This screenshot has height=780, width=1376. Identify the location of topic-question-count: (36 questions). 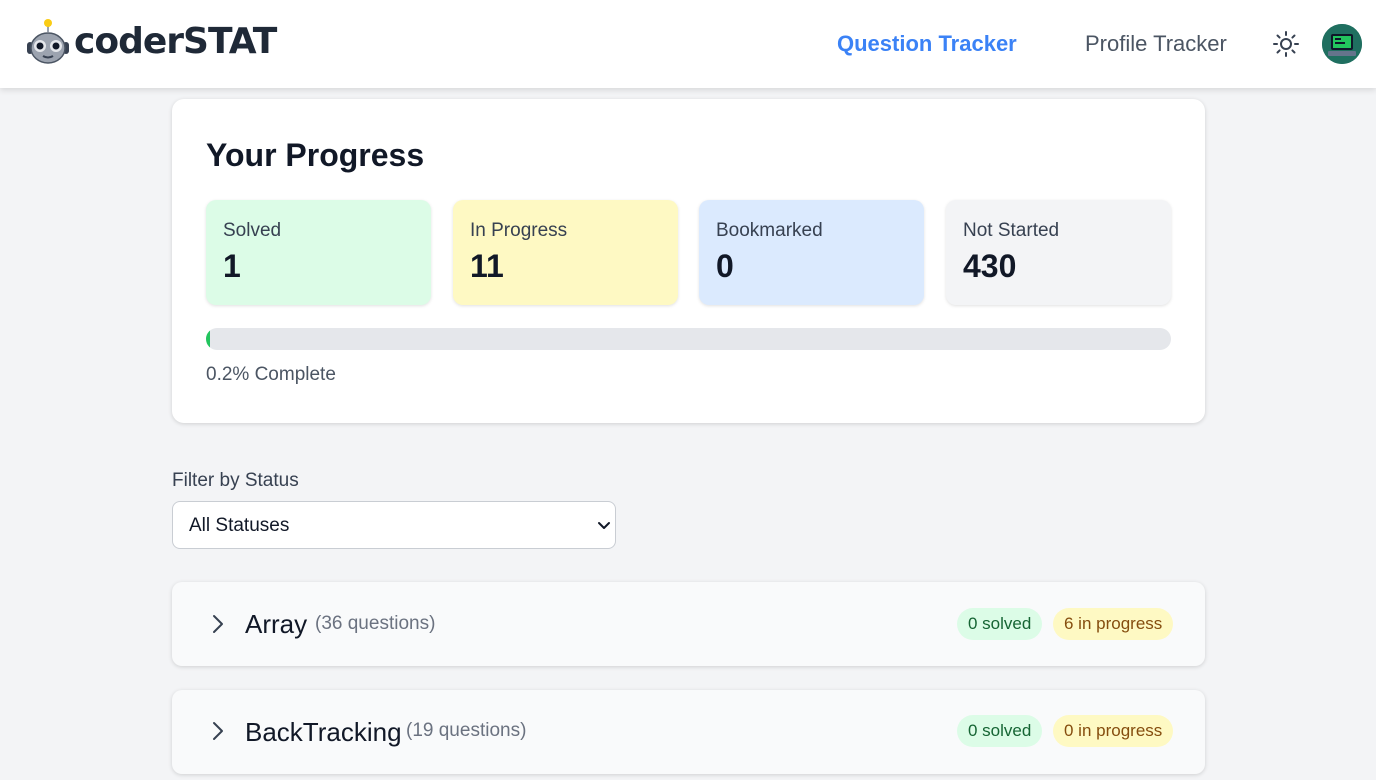
(375, 623).